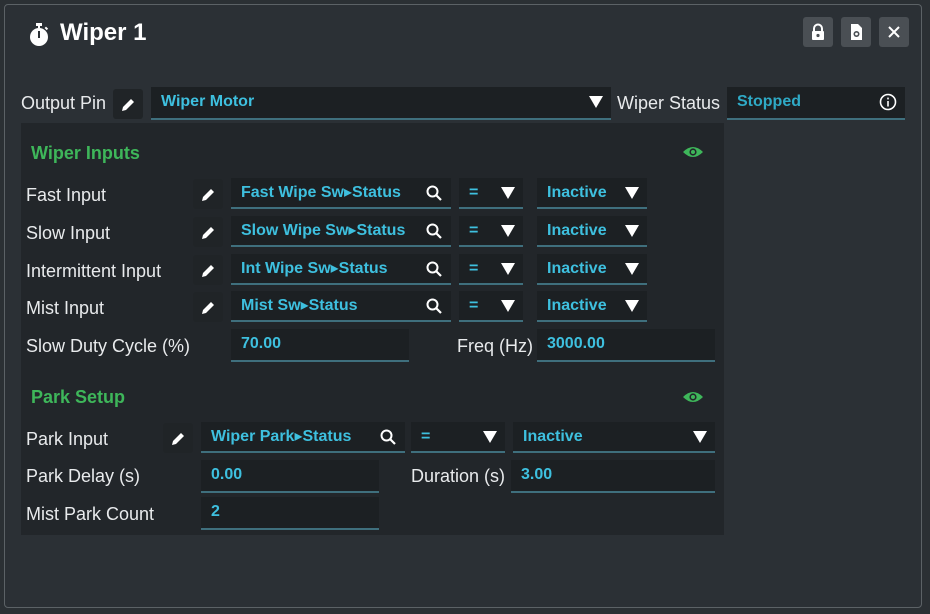 Image resolution: width=930 pixels, height=614 pixels. Describe the element at coordinates (85, 153) in the screenshot. I see `wiper-inputs-title: Wiper Inputs` at that location.